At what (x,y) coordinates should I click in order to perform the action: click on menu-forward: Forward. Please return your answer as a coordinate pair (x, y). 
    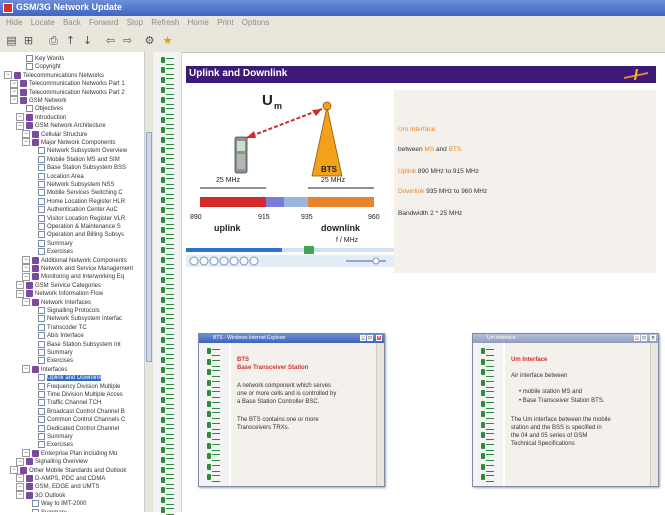
    Looking at the image, I should click on (103, 22).